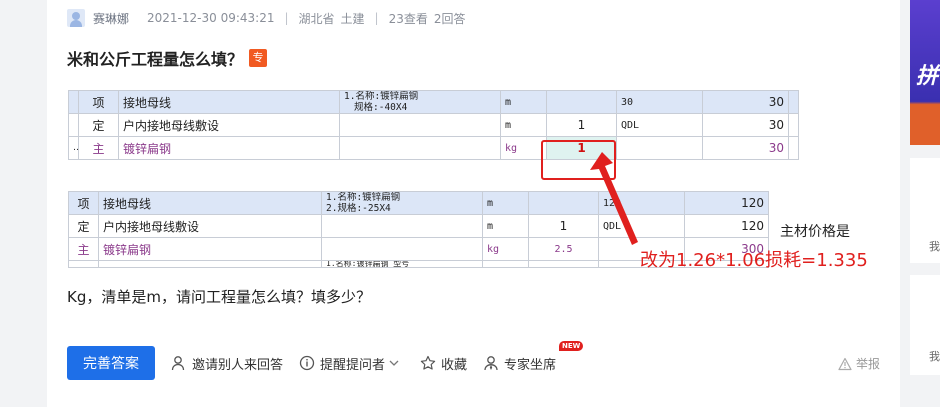 This screenshot has height=407, width=940. Describe the element at coordinates (258, 58) in the screenshot. I see `expert-badge: 专` at that location.